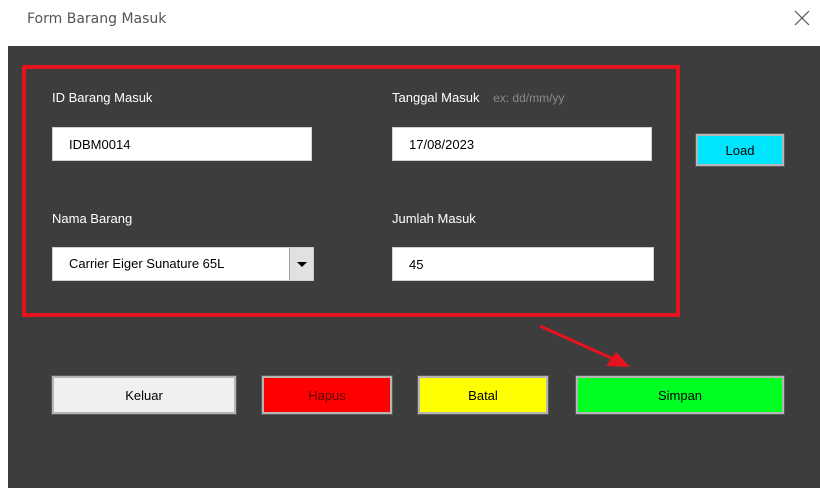 This screenshot has width=820, height=488. What do you see at coordinates (147, 263) in the screenshot?
I see `nama-barang-value: Carrier Eiger Sunature 65L` at bounding box center [147, 263].